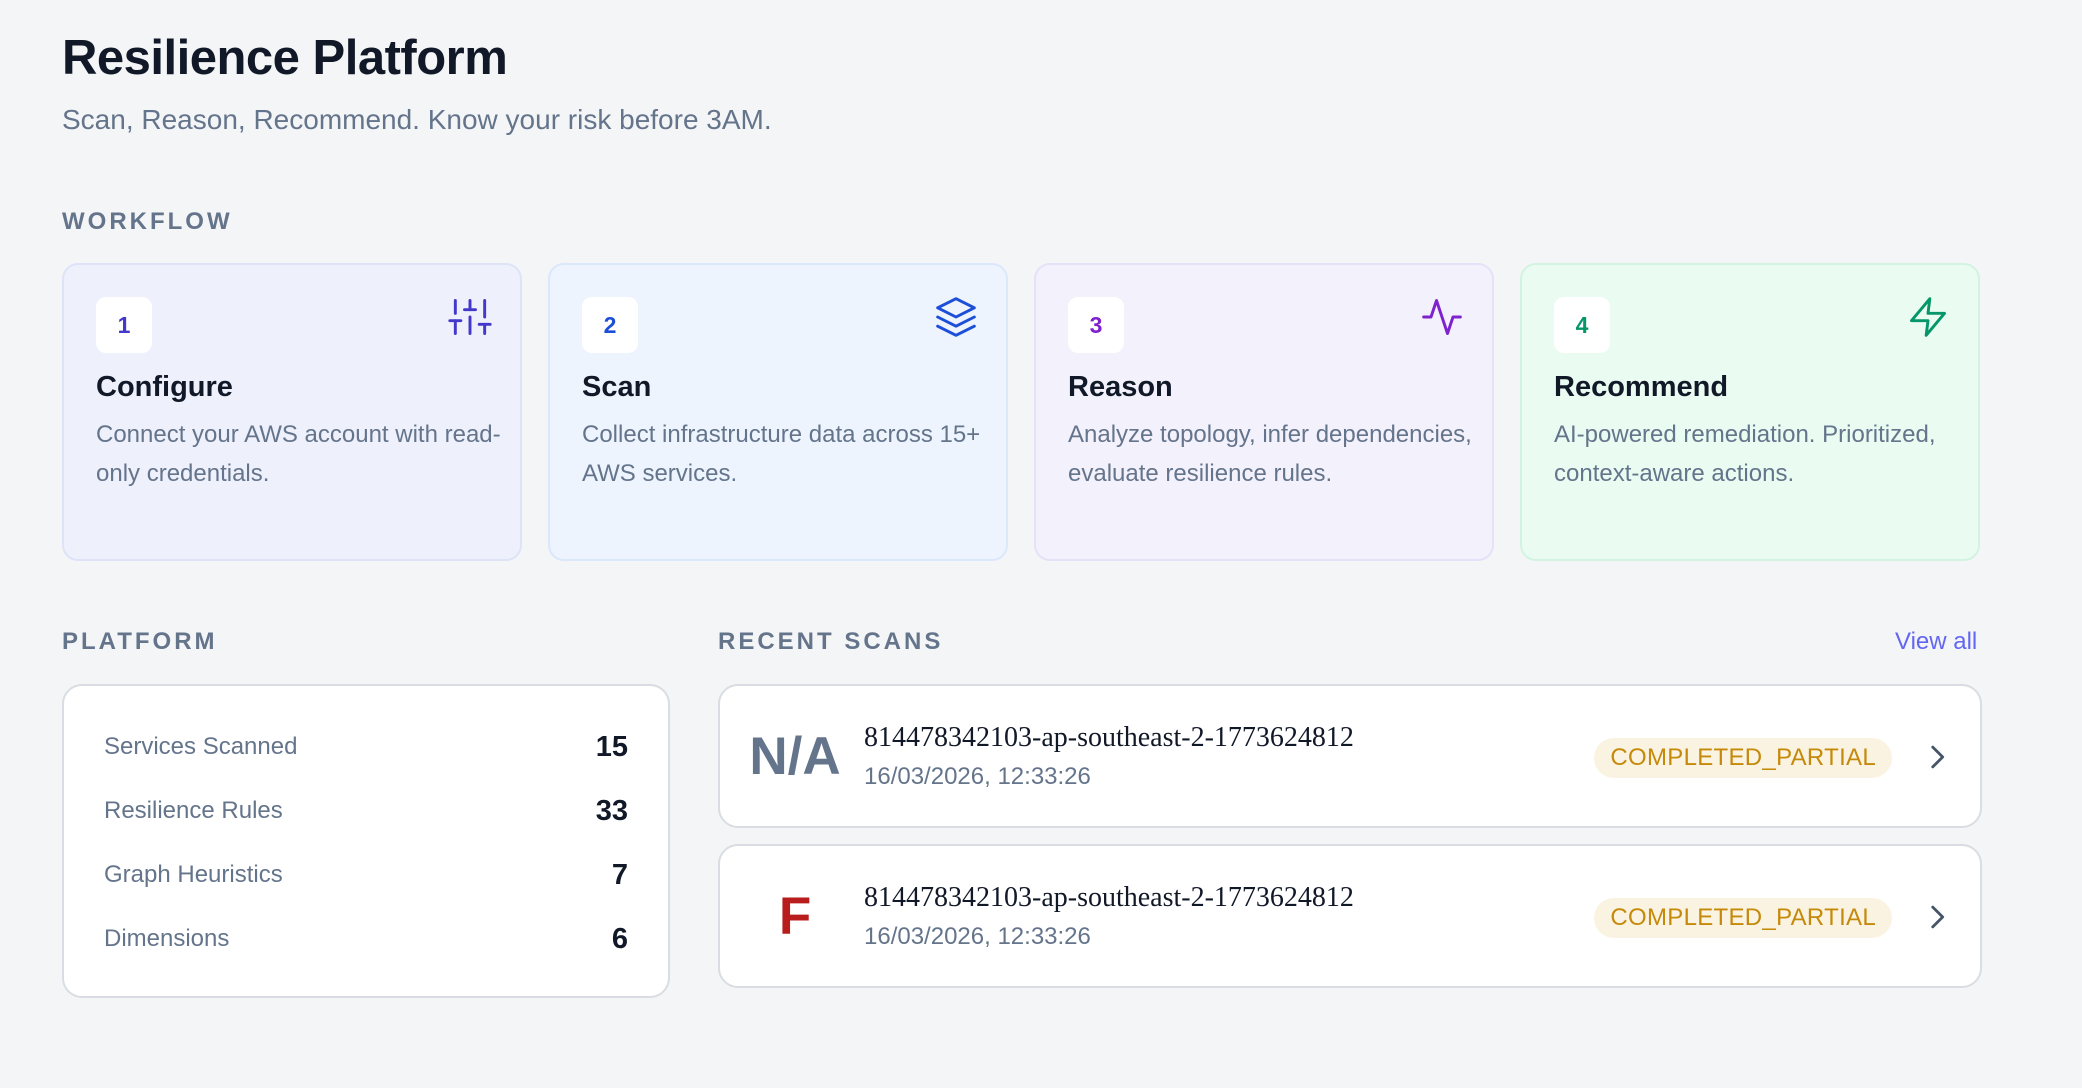 Image resolution: width=2082 pixels, height=1088 pixels. Describe the element at coordinates (164, 387) in the screenshot. I see `step-title: Configure` at that location.